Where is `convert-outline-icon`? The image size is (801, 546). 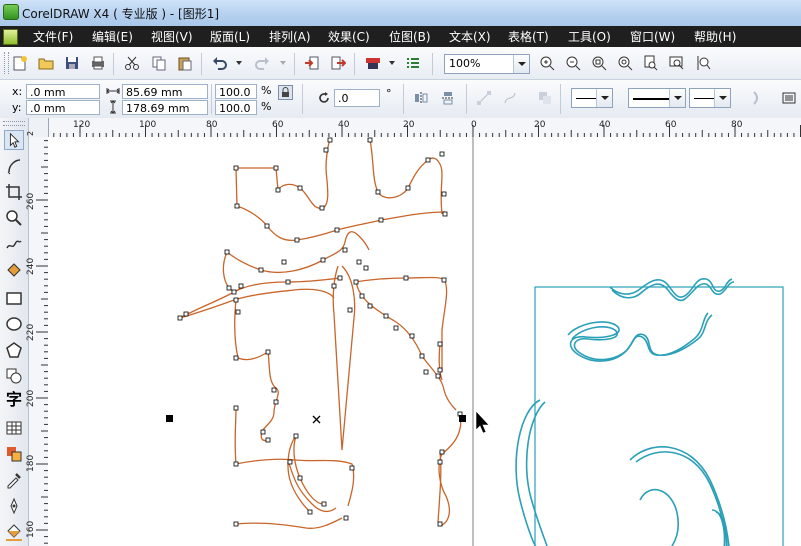
convert-outline-icon is located at coordinates (510, 98).